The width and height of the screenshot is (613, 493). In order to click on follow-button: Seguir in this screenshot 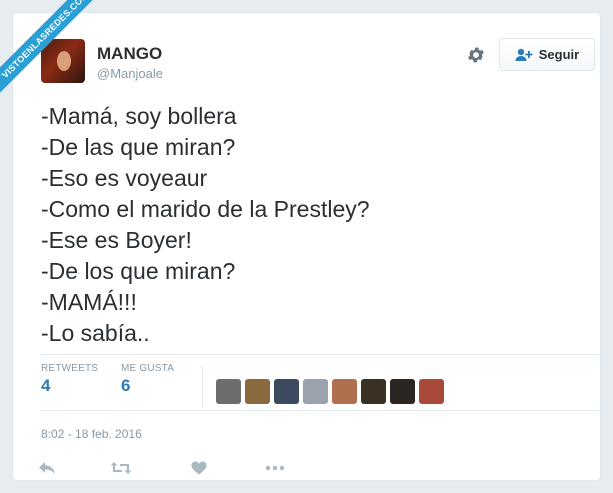, I will do `click(547, 54)`.